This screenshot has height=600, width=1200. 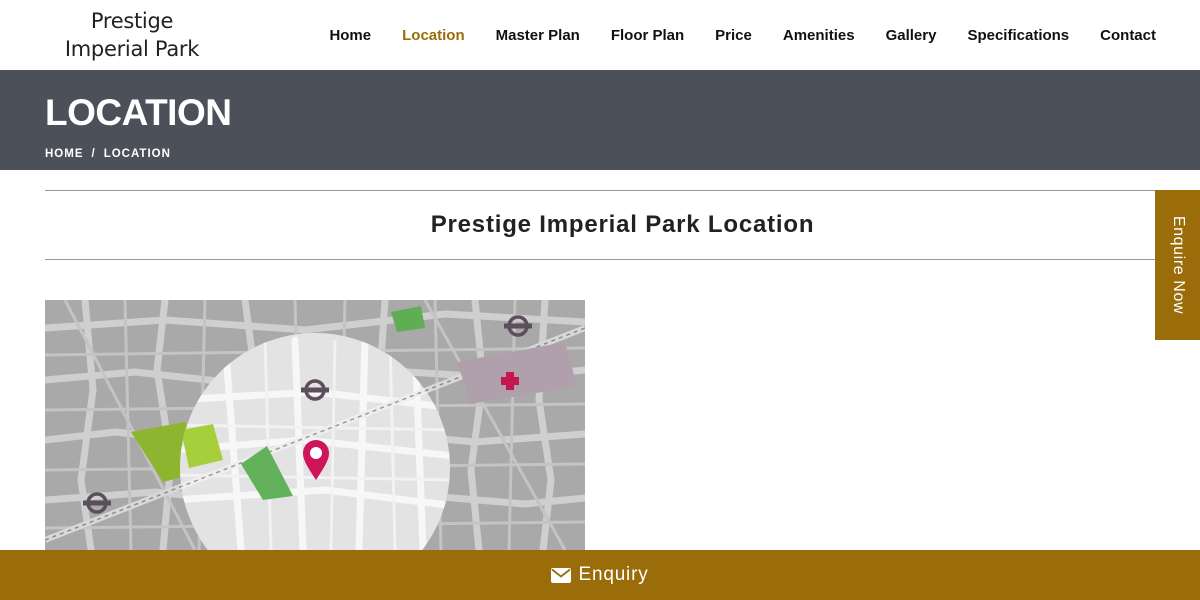 What do you see at coordinates (137, 154) in the screenshot?
I see `breadcrumb-current: LOCATION` at bounding box center [137, 154].